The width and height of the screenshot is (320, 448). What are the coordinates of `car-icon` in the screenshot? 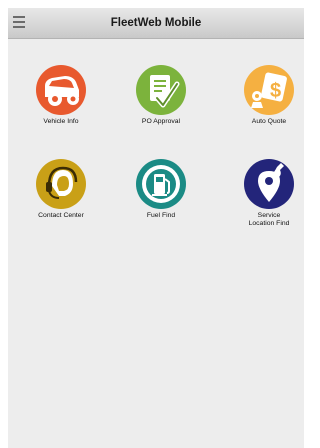 It's located at (61, 90).